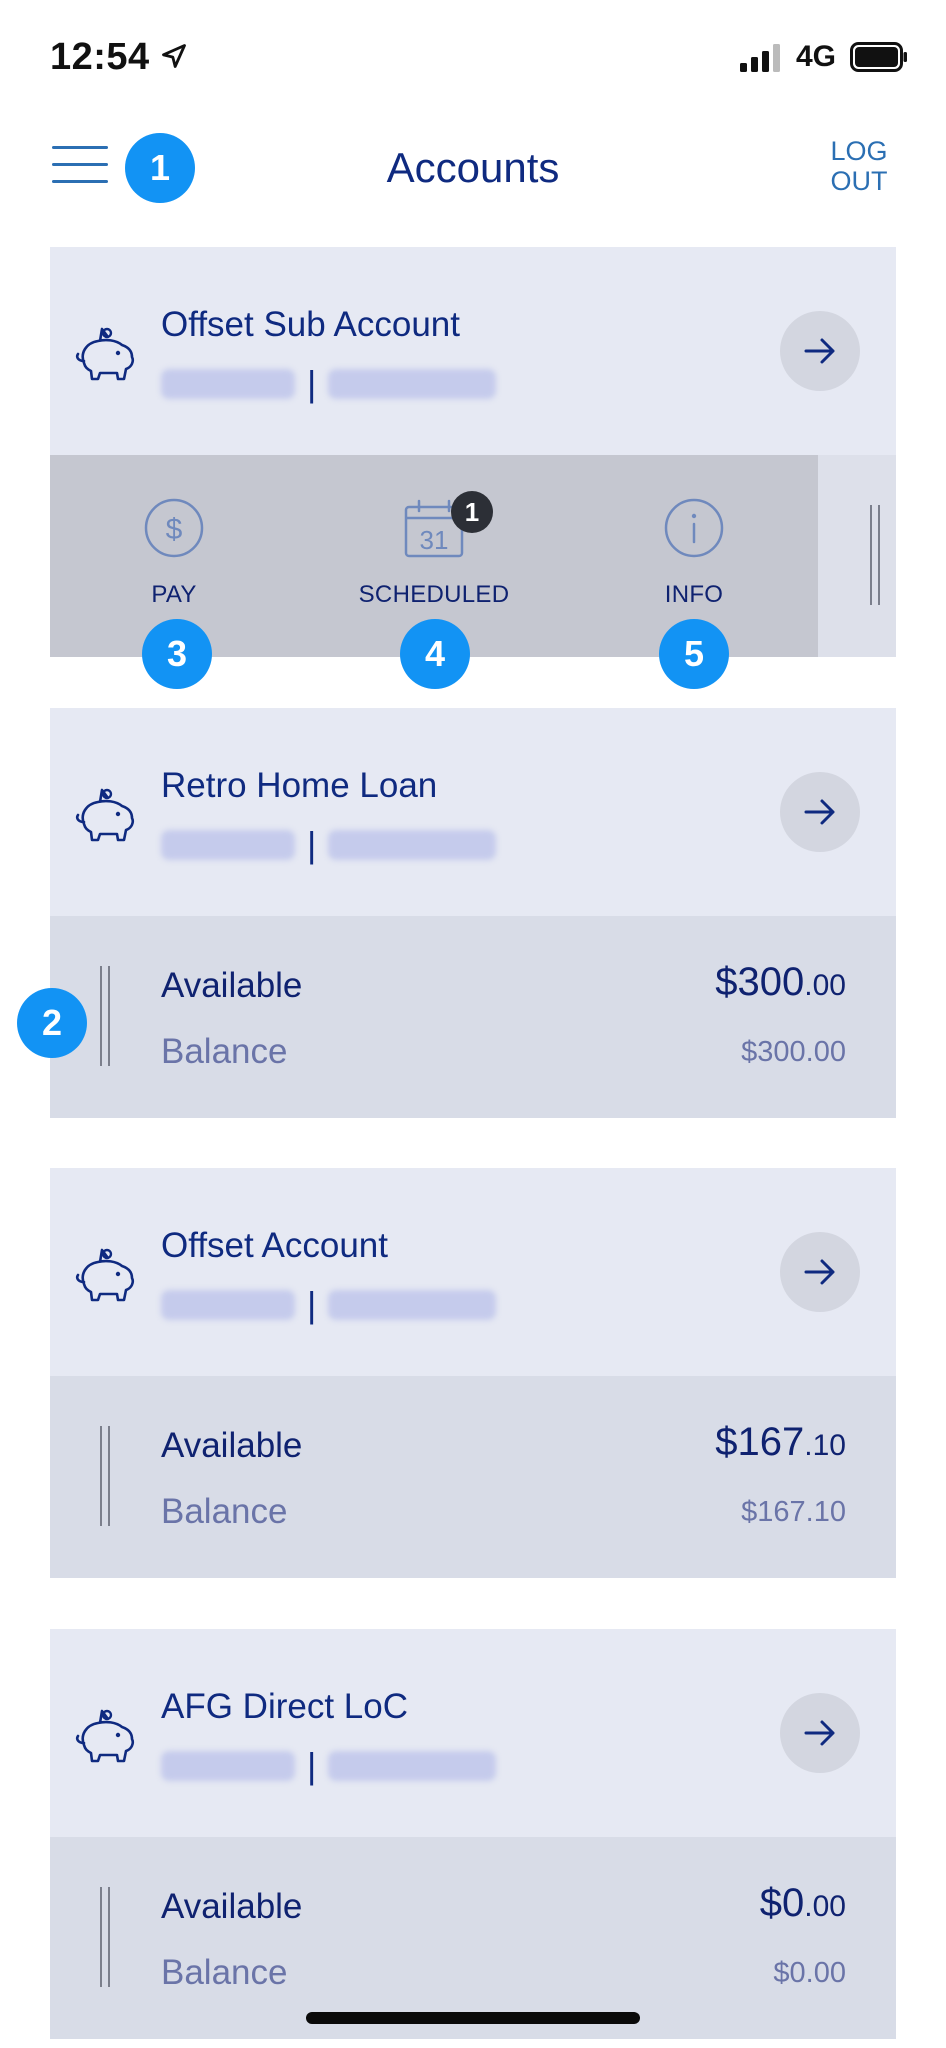 The image size is (946, 2048). What do you see at coordinates (473, 1733) in the screenshot?
I see `account-header: AFG Direct LoC |` at bounding box center [473, 1733].